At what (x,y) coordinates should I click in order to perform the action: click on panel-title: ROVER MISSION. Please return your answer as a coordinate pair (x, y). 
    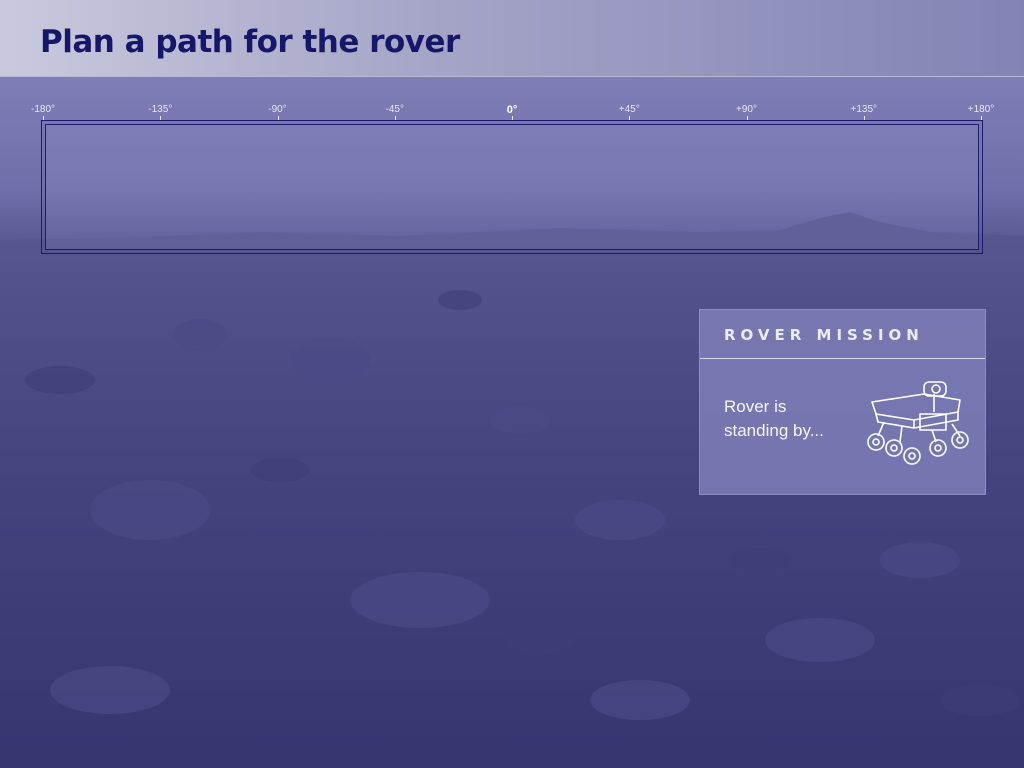
    Looking at the image, I should click on (824, 335).